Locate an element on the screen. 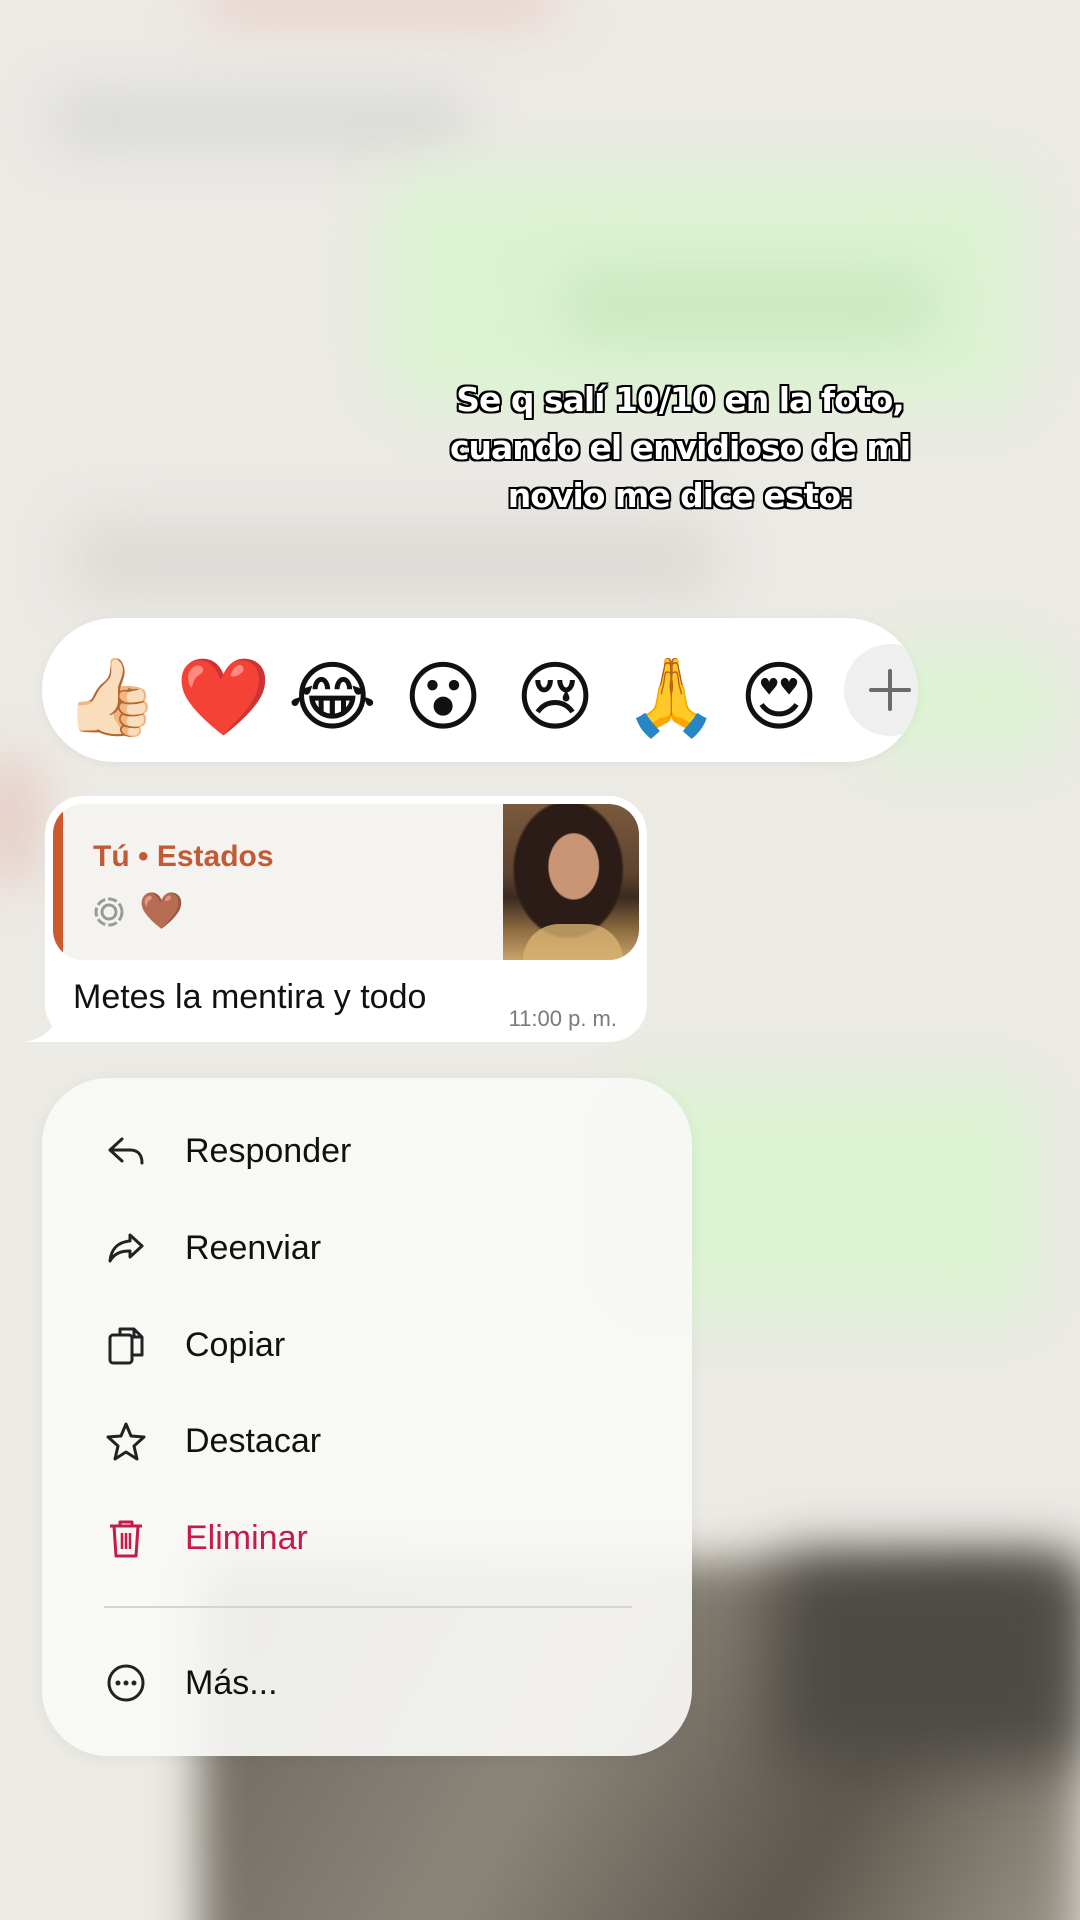  reply-icon is located at coordinates (126, 1151).